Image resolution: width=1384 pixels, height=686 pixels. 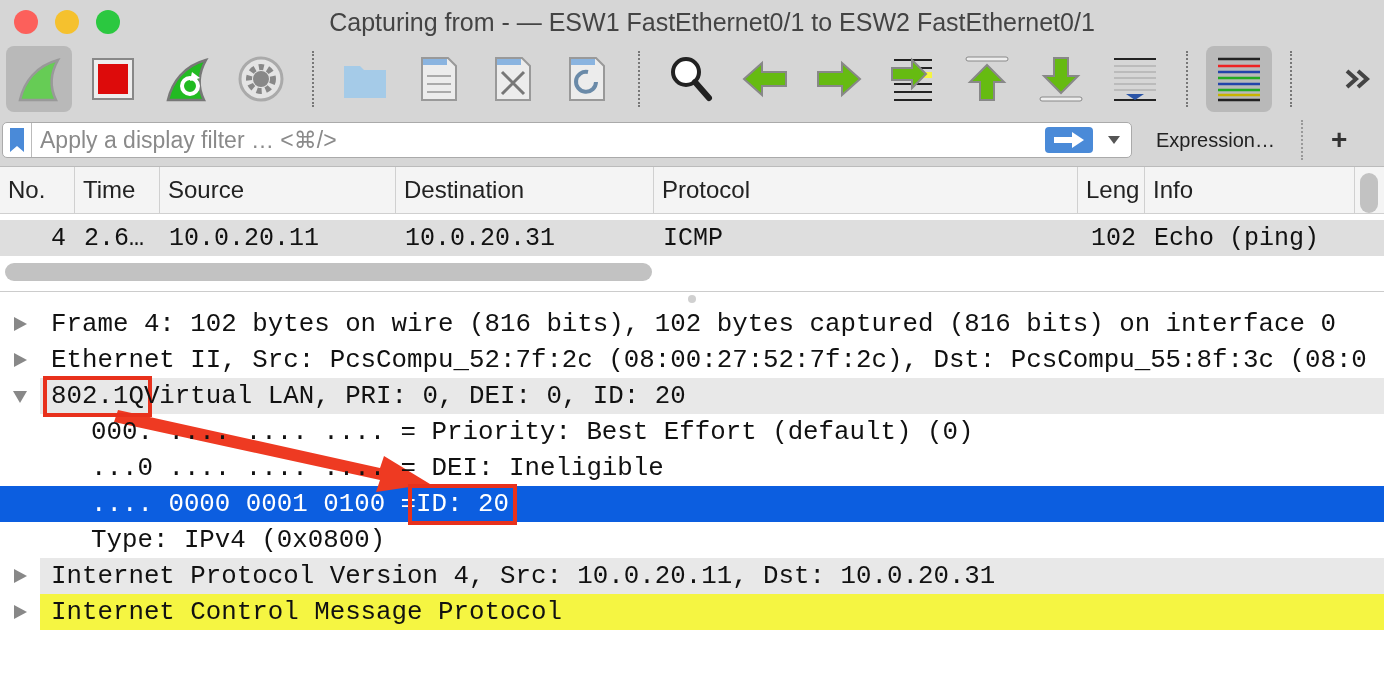 What do you see at coordinates (1250, 190) in the screenshot?
I see `column-header: Info` at bounding box center [1250, 190].